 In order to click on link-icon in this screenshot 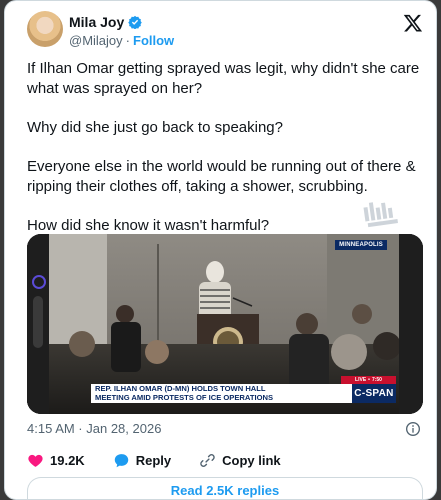, I will do `click(207, 460)`.